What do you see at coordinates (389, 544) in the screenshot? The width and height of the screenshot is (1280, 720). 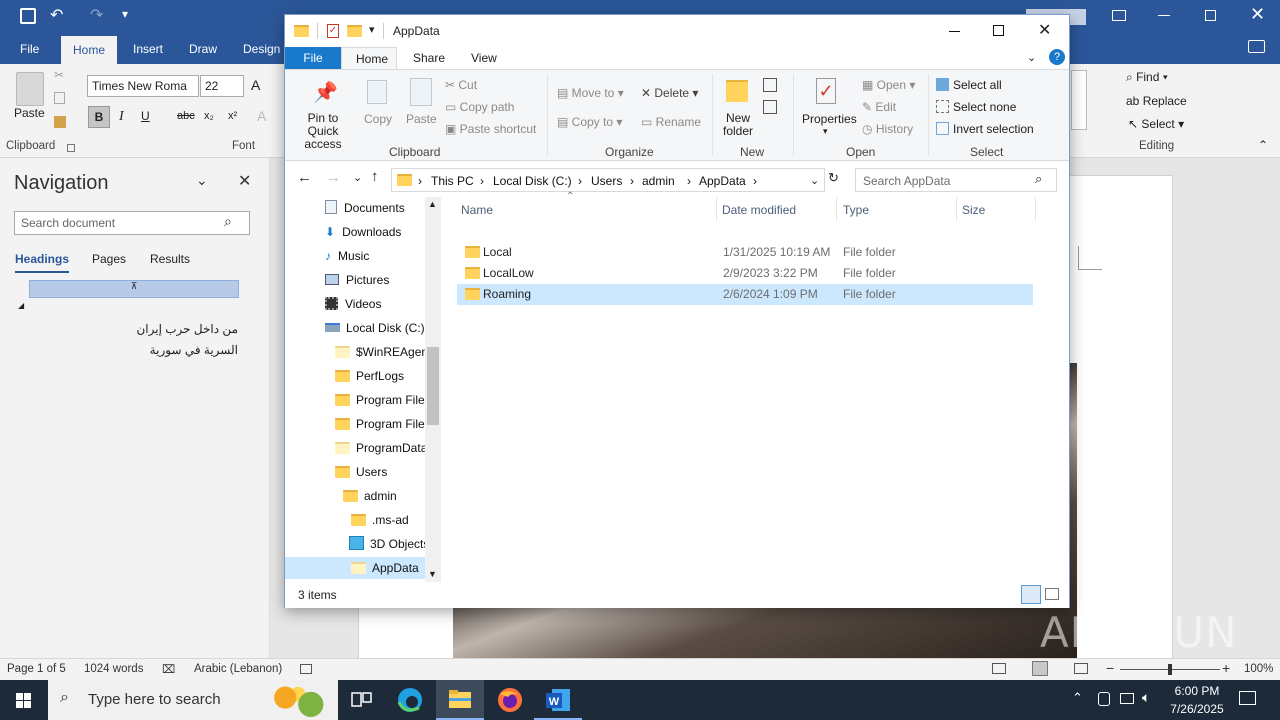 I see `tree-item-3d-objects: 3D Objects` at bounding box center [389, 544].